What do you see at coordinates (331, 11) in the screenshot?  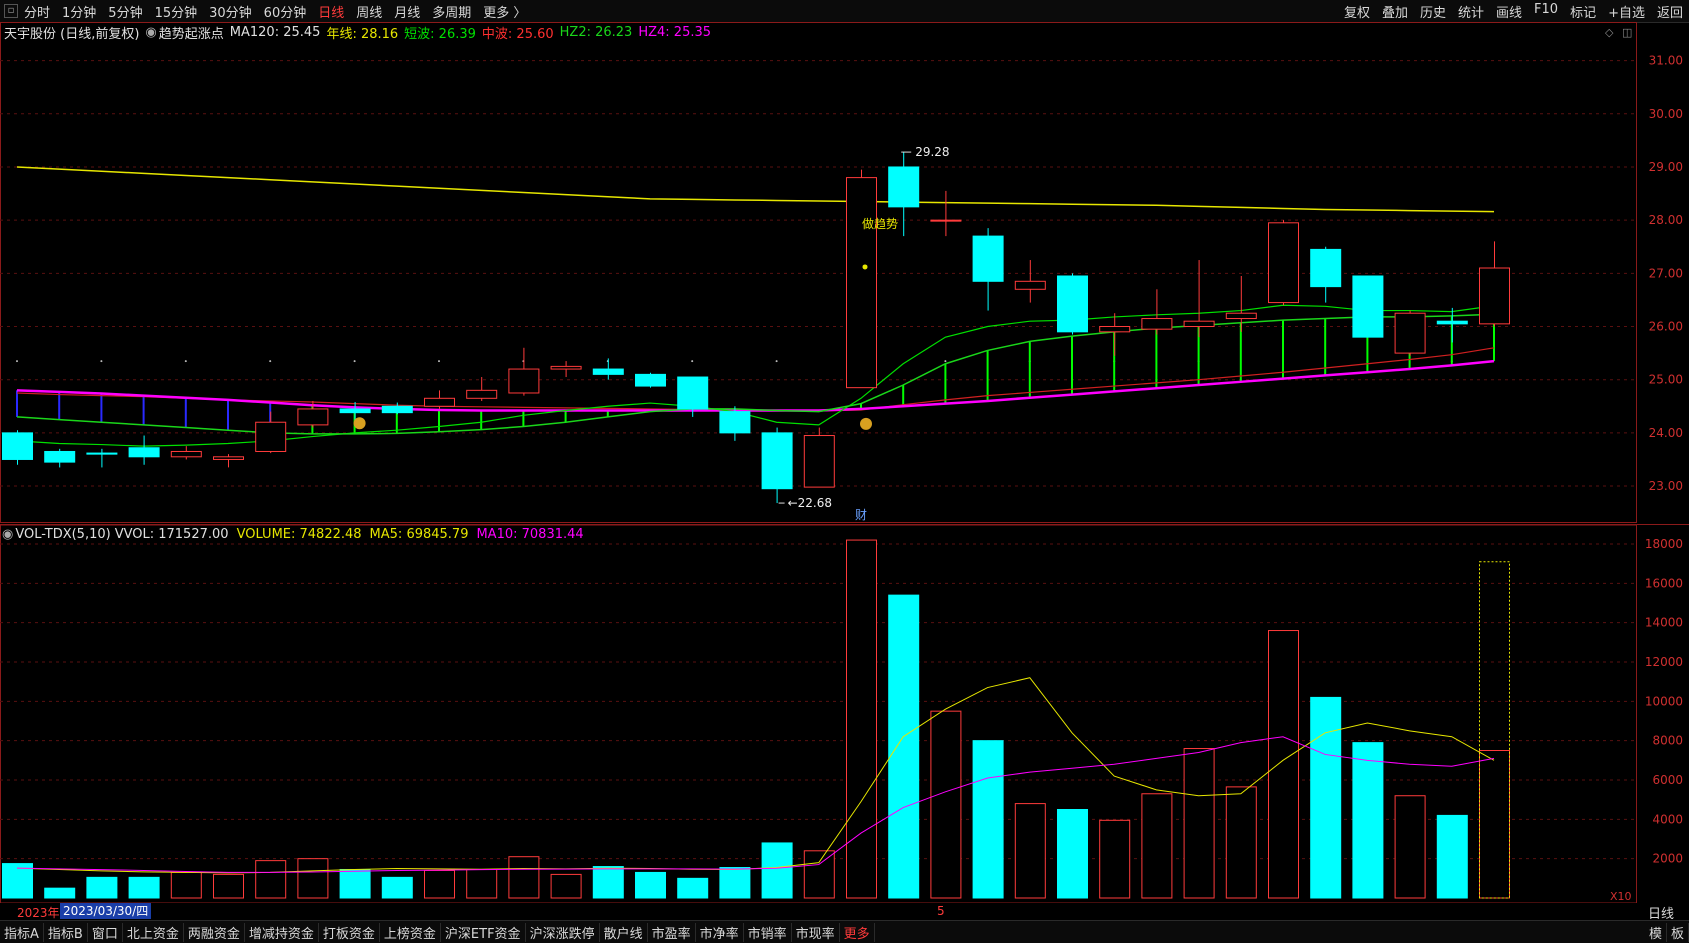 I see `period-tab: 日线` at bounding box center [331, 11].